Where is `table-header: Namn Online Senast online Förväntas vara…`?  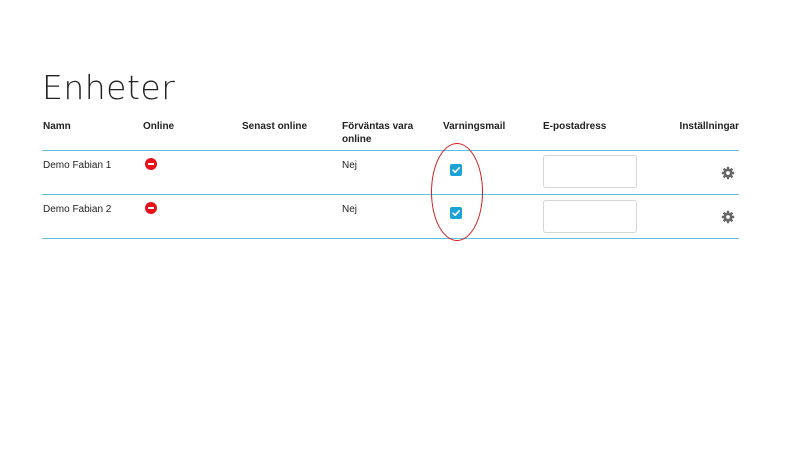
table-header: Namn Online Senast online Förväntas vara… is located at coordinates (390, 135).